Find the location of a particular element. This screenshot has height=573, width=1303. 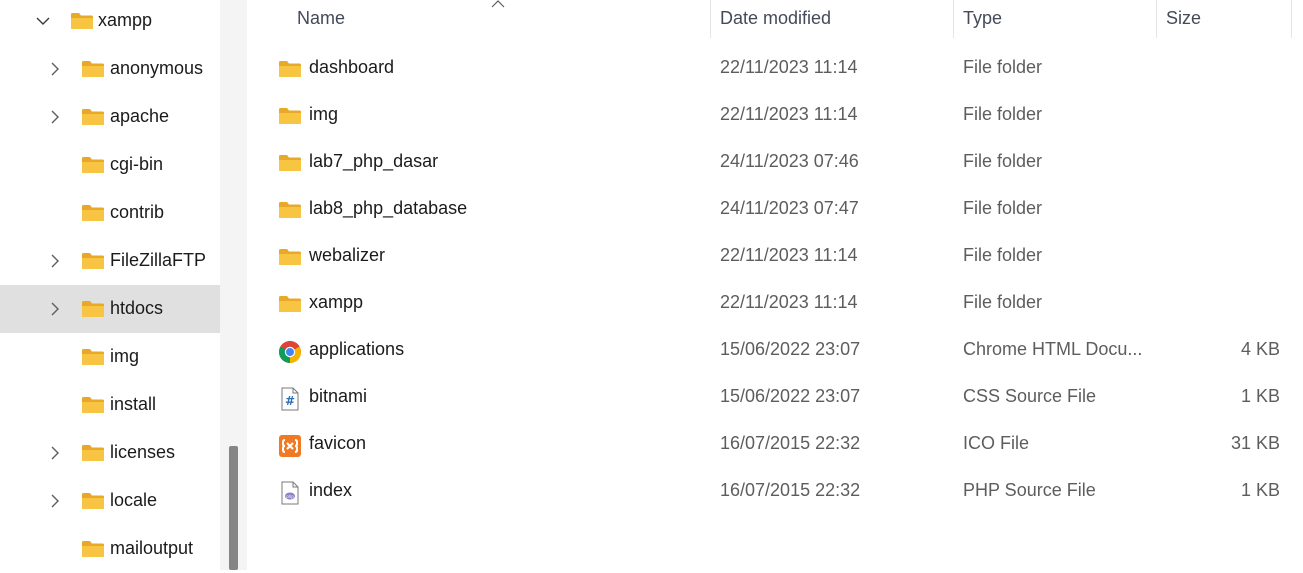

file-row: xampp 22/11/2023 11:14 File folder is located at coordinates (785, 304).